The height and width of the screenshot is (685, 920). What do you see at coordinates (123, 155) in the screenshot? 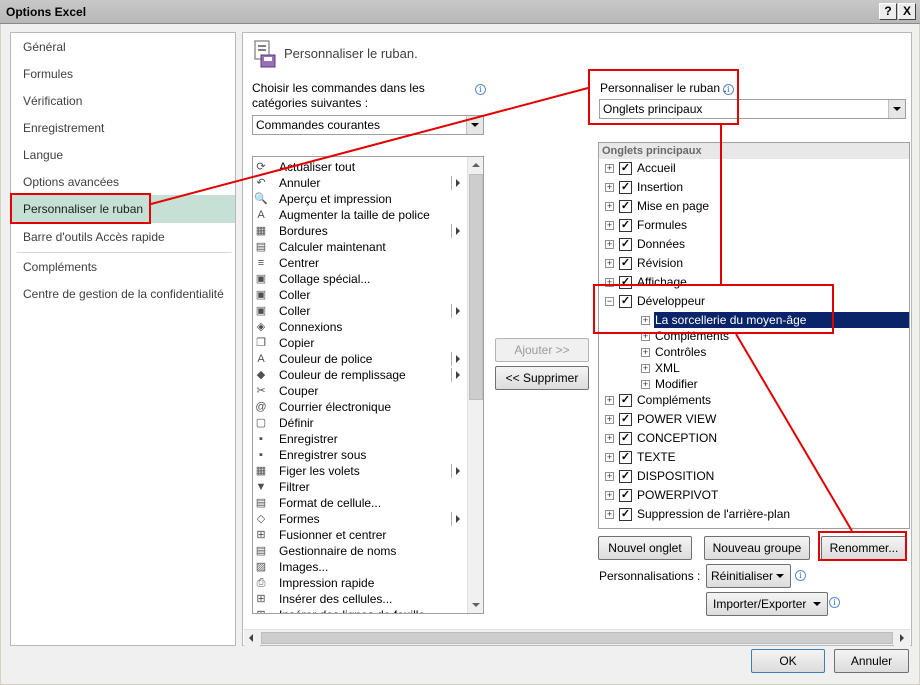
I see `nav-item-language: Langue` at bounding box center [123, 155].